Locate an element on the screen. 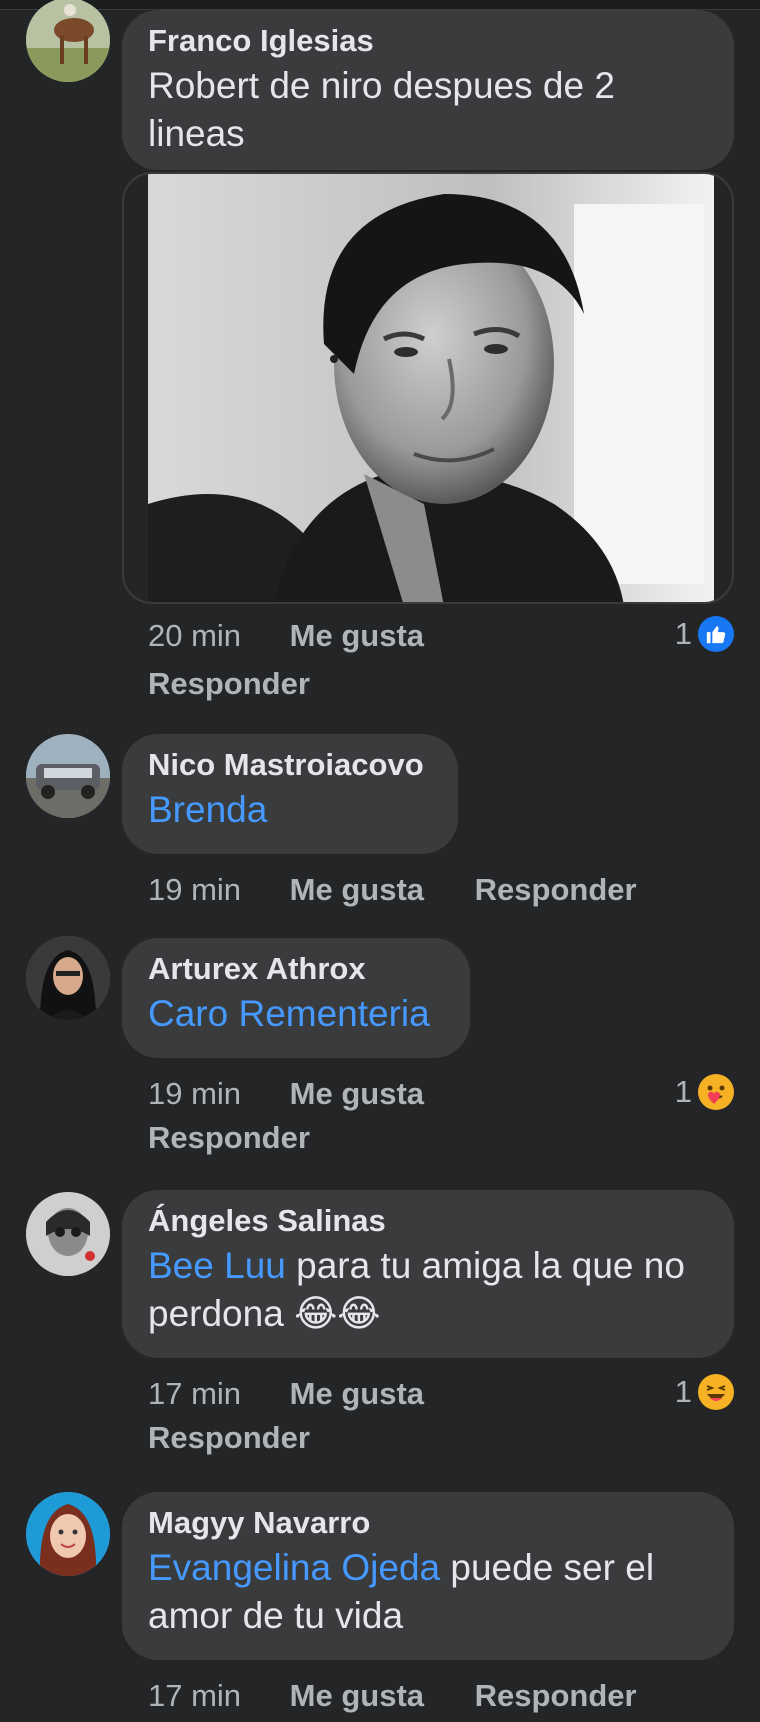  avatar-nico is located at coordinates (68, 776).